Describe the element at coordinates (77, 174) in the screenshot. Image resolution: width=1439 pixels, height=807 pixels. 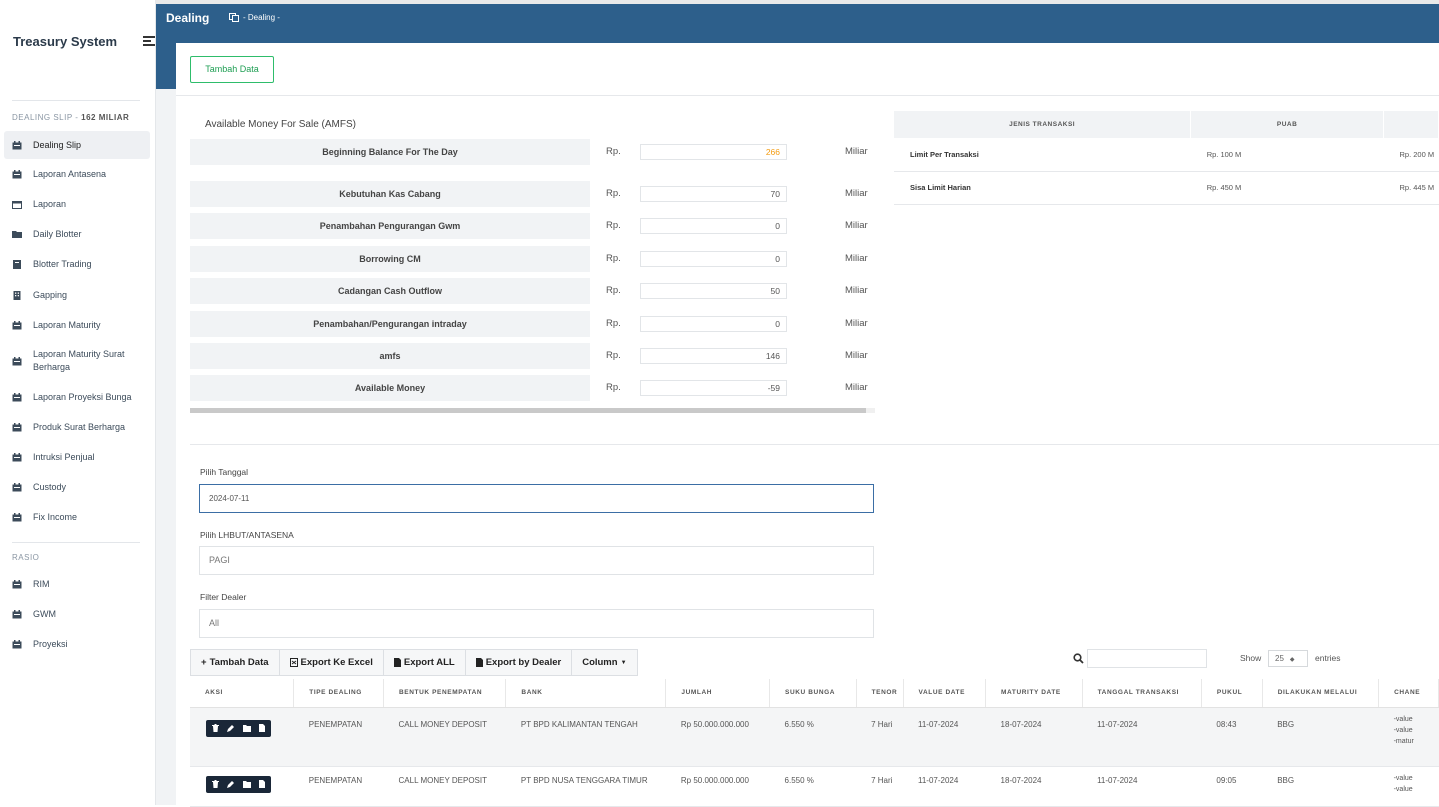
I see `sidebar-item-laporan-antasena: Laporan Antasena` at that location.